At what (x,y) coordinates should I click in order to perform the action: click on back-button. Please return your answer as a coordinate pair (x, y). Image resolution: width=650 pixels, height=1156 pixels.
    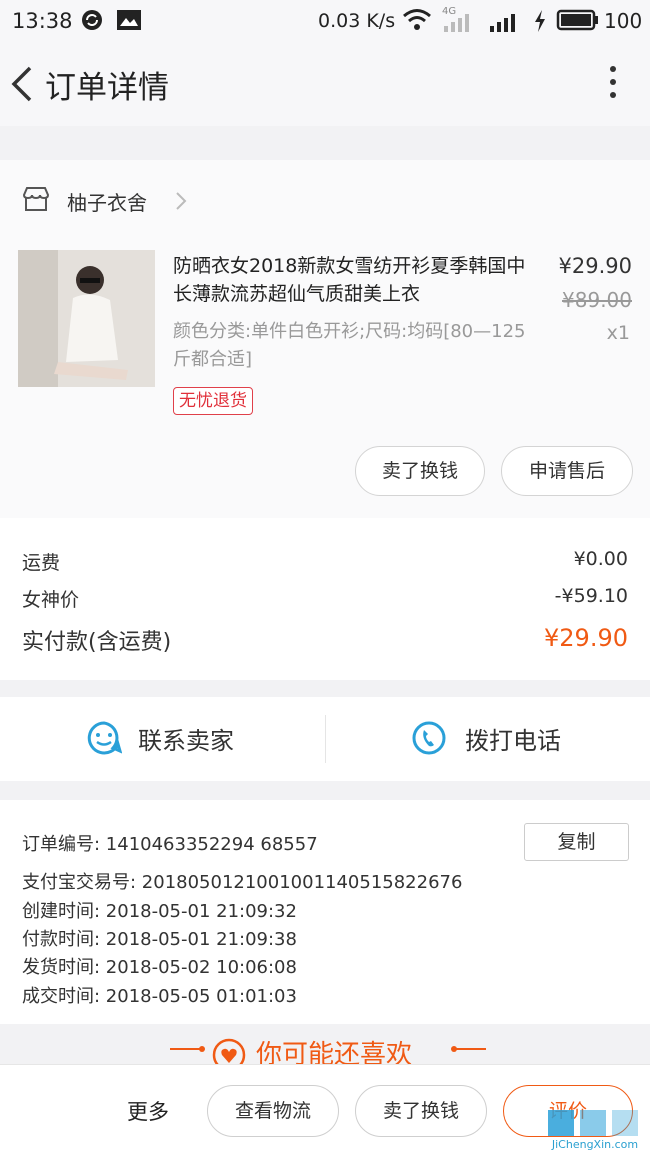
    Looking at the image, I should click on (23, 84).